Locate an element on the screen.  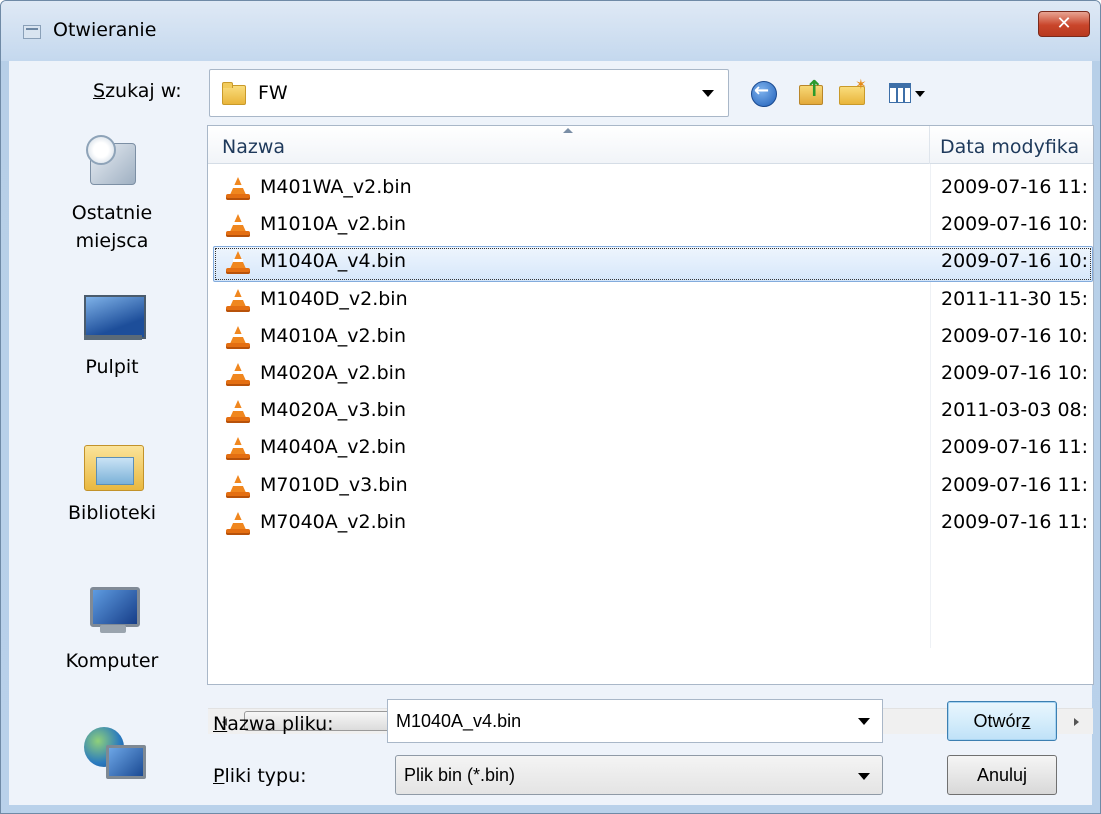
window-icon is located at coordinates (32, 32).